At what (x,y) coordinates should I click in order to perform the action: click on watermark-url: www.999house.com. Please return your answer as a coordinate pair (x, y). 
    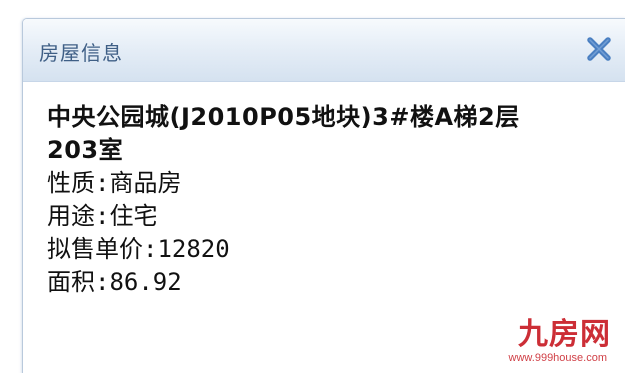
    Looking at the image, I should click on (557, 358).